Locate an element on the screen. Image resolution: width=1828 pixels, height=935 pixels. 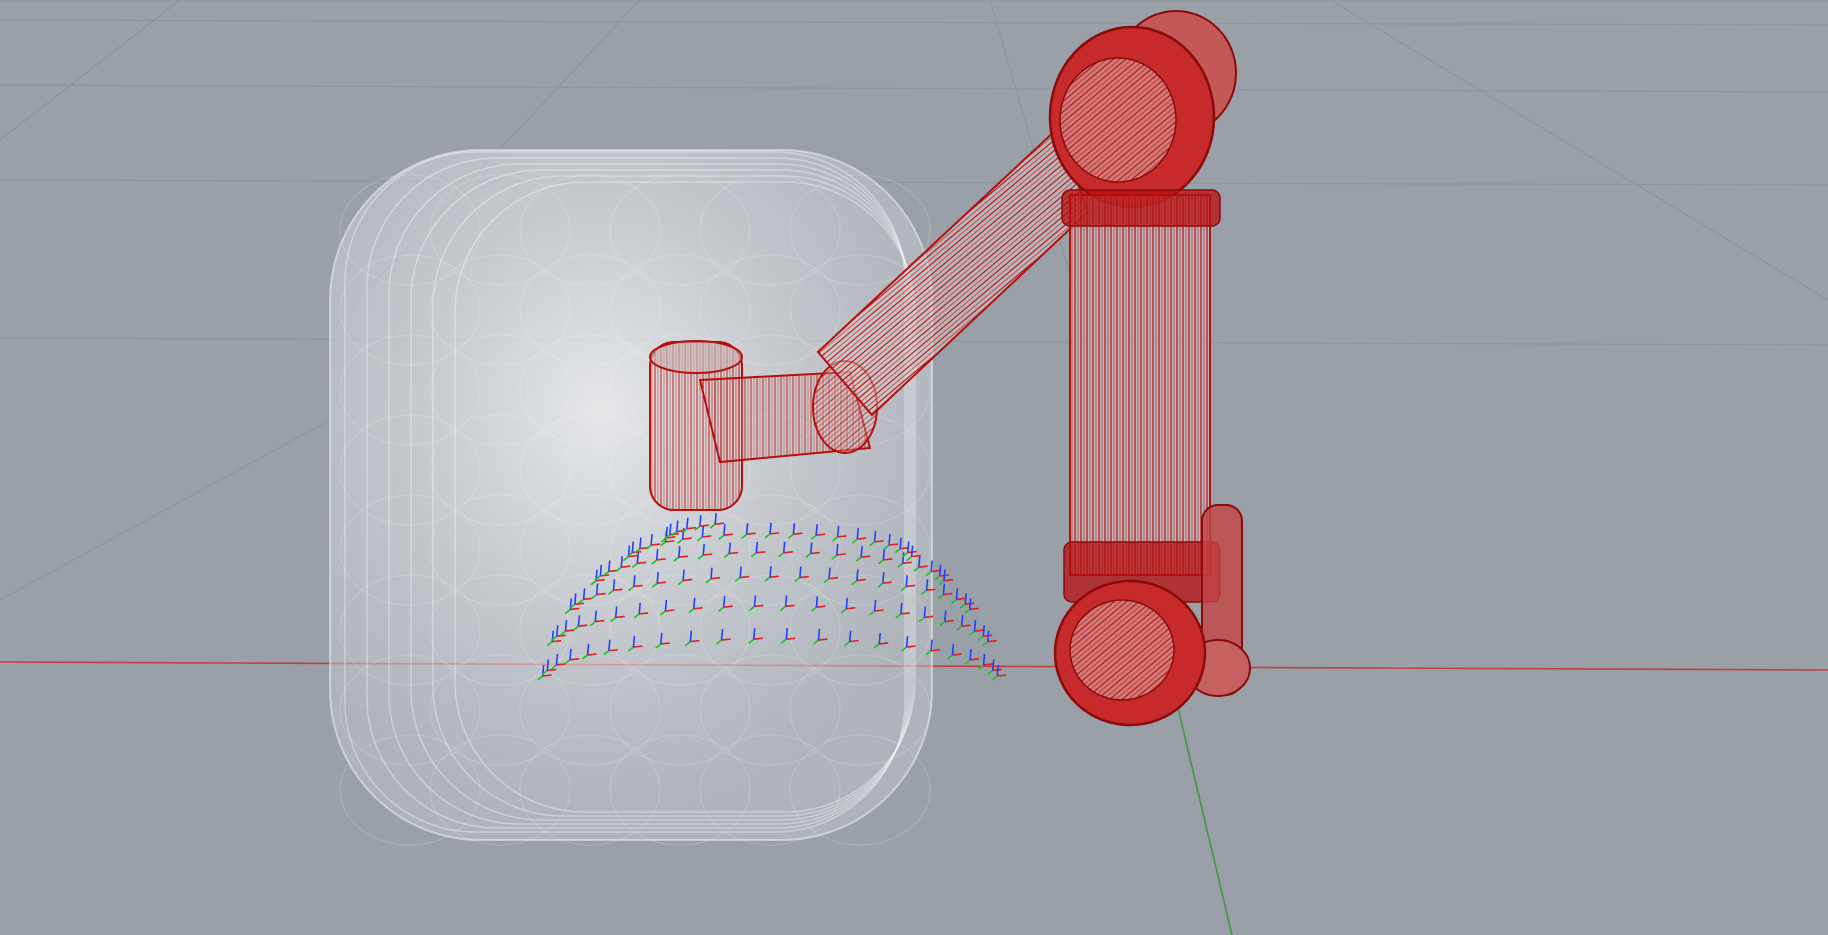
shoulder-cap-face is located at coordinates (1122, 650).